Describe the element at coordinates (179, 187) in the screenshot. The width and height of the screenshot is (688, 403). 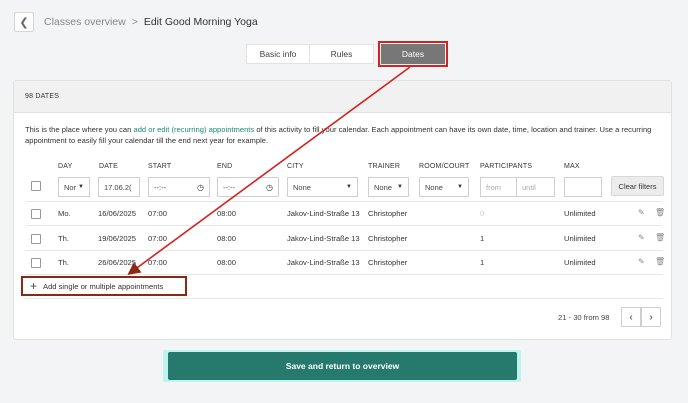
I see `start-filter: --:-- ◷` at that location.